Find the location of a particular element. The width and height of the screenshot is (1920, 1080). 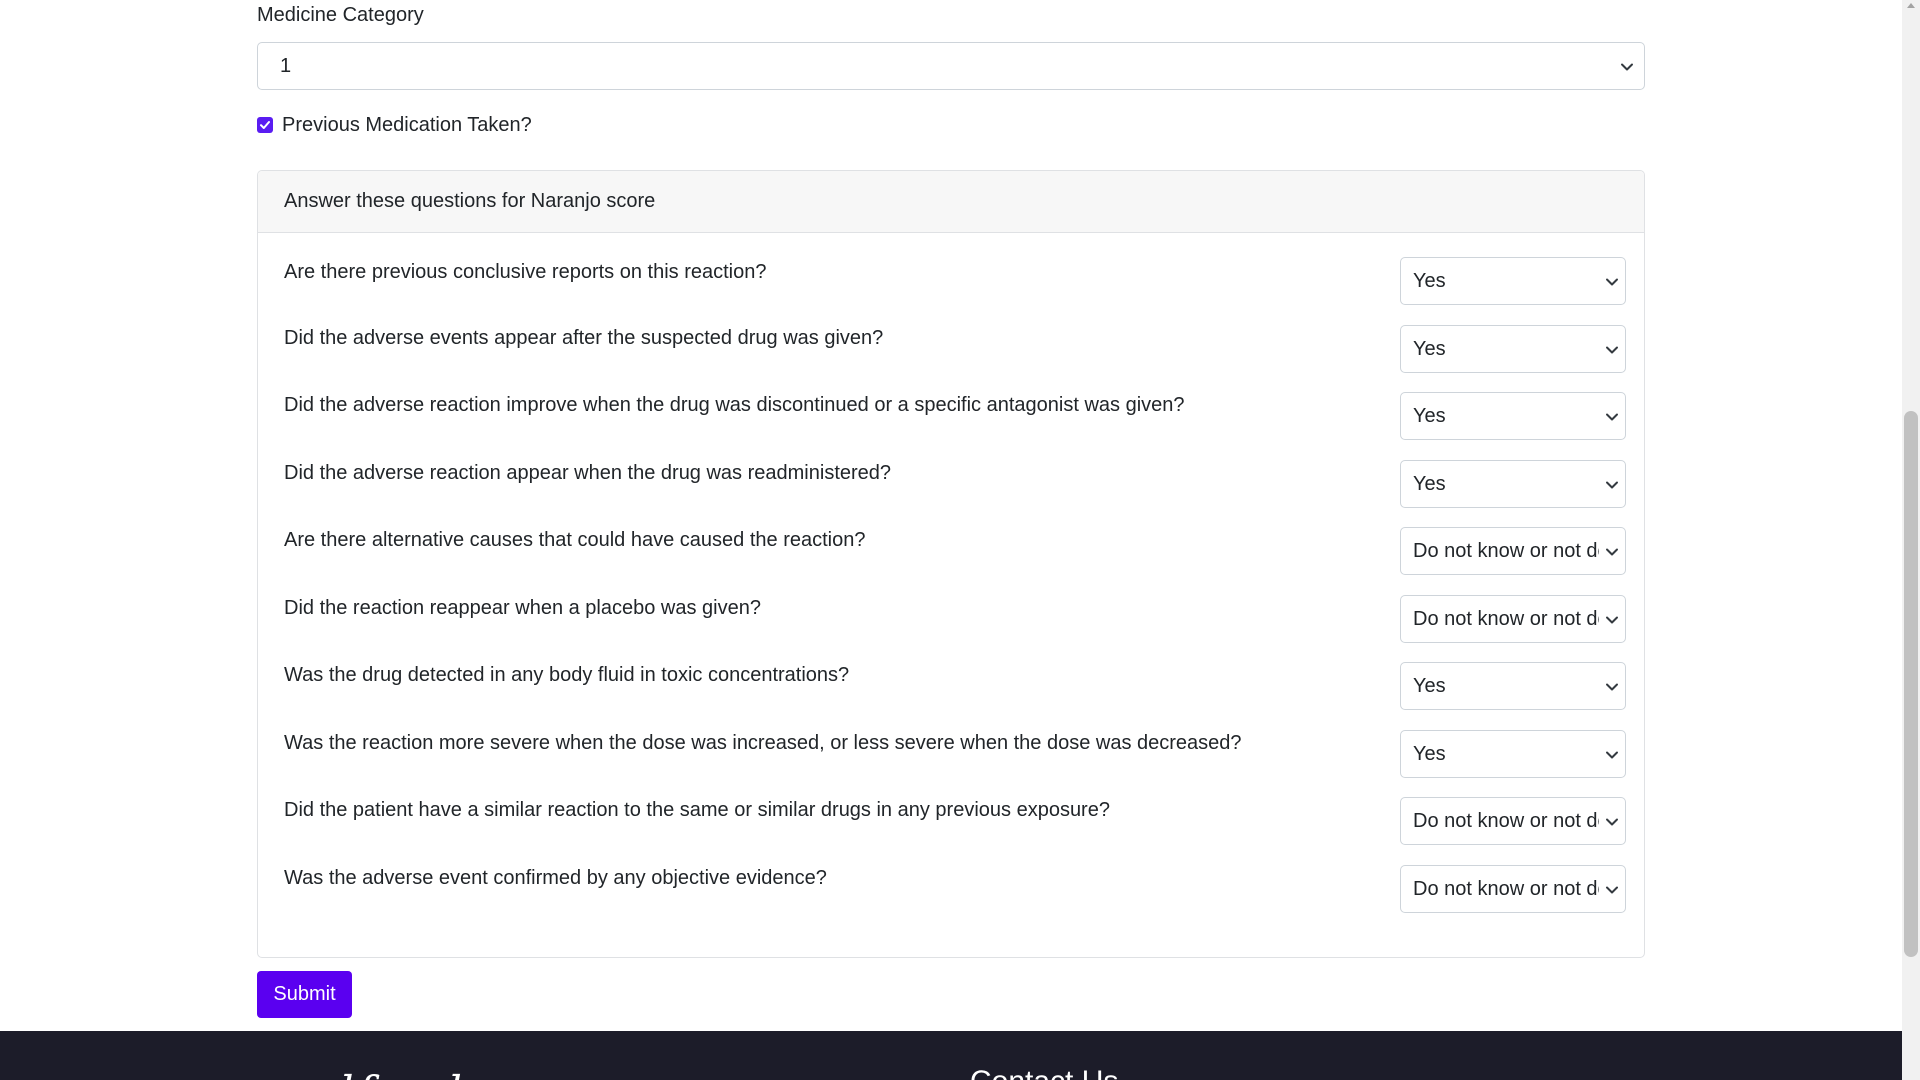

naranjo-card-header: Answer these questions for Naranjo score is located at coordinates (951, 202).